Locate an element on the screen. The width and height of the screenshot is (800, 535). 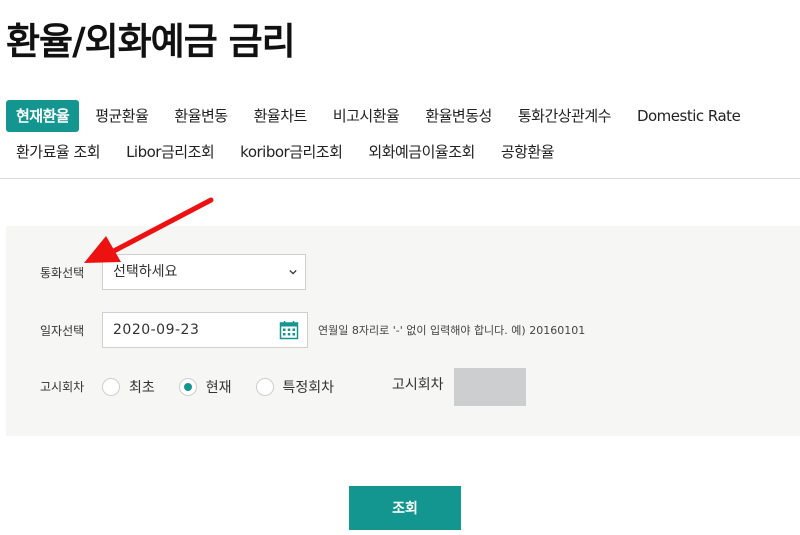
date-input: 2020-09-23 is located at coordinates (205, 330).